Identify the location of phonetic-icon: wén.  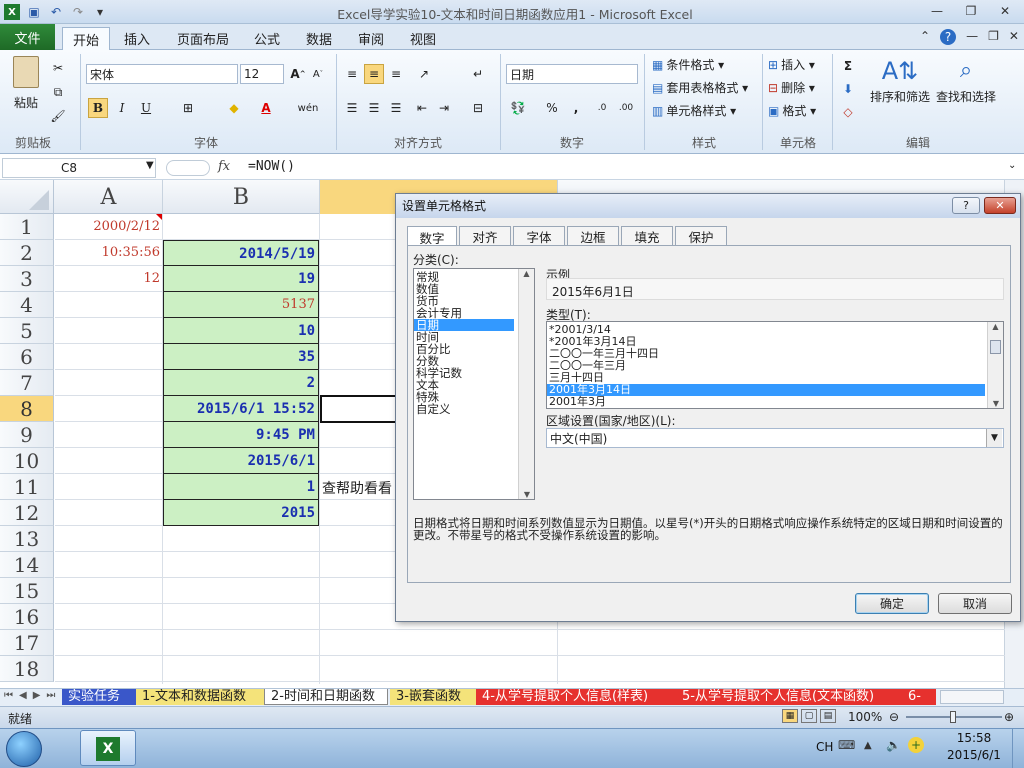
(308, 108).